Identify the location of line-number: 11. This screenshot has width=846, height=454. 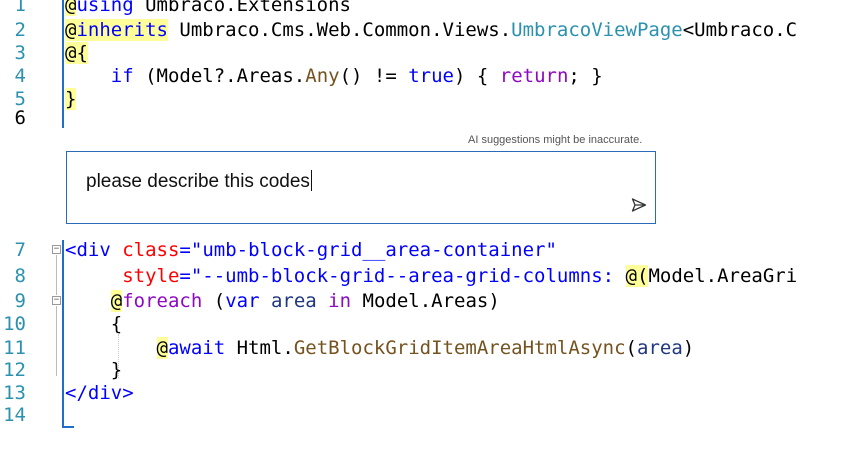
(14, 348).